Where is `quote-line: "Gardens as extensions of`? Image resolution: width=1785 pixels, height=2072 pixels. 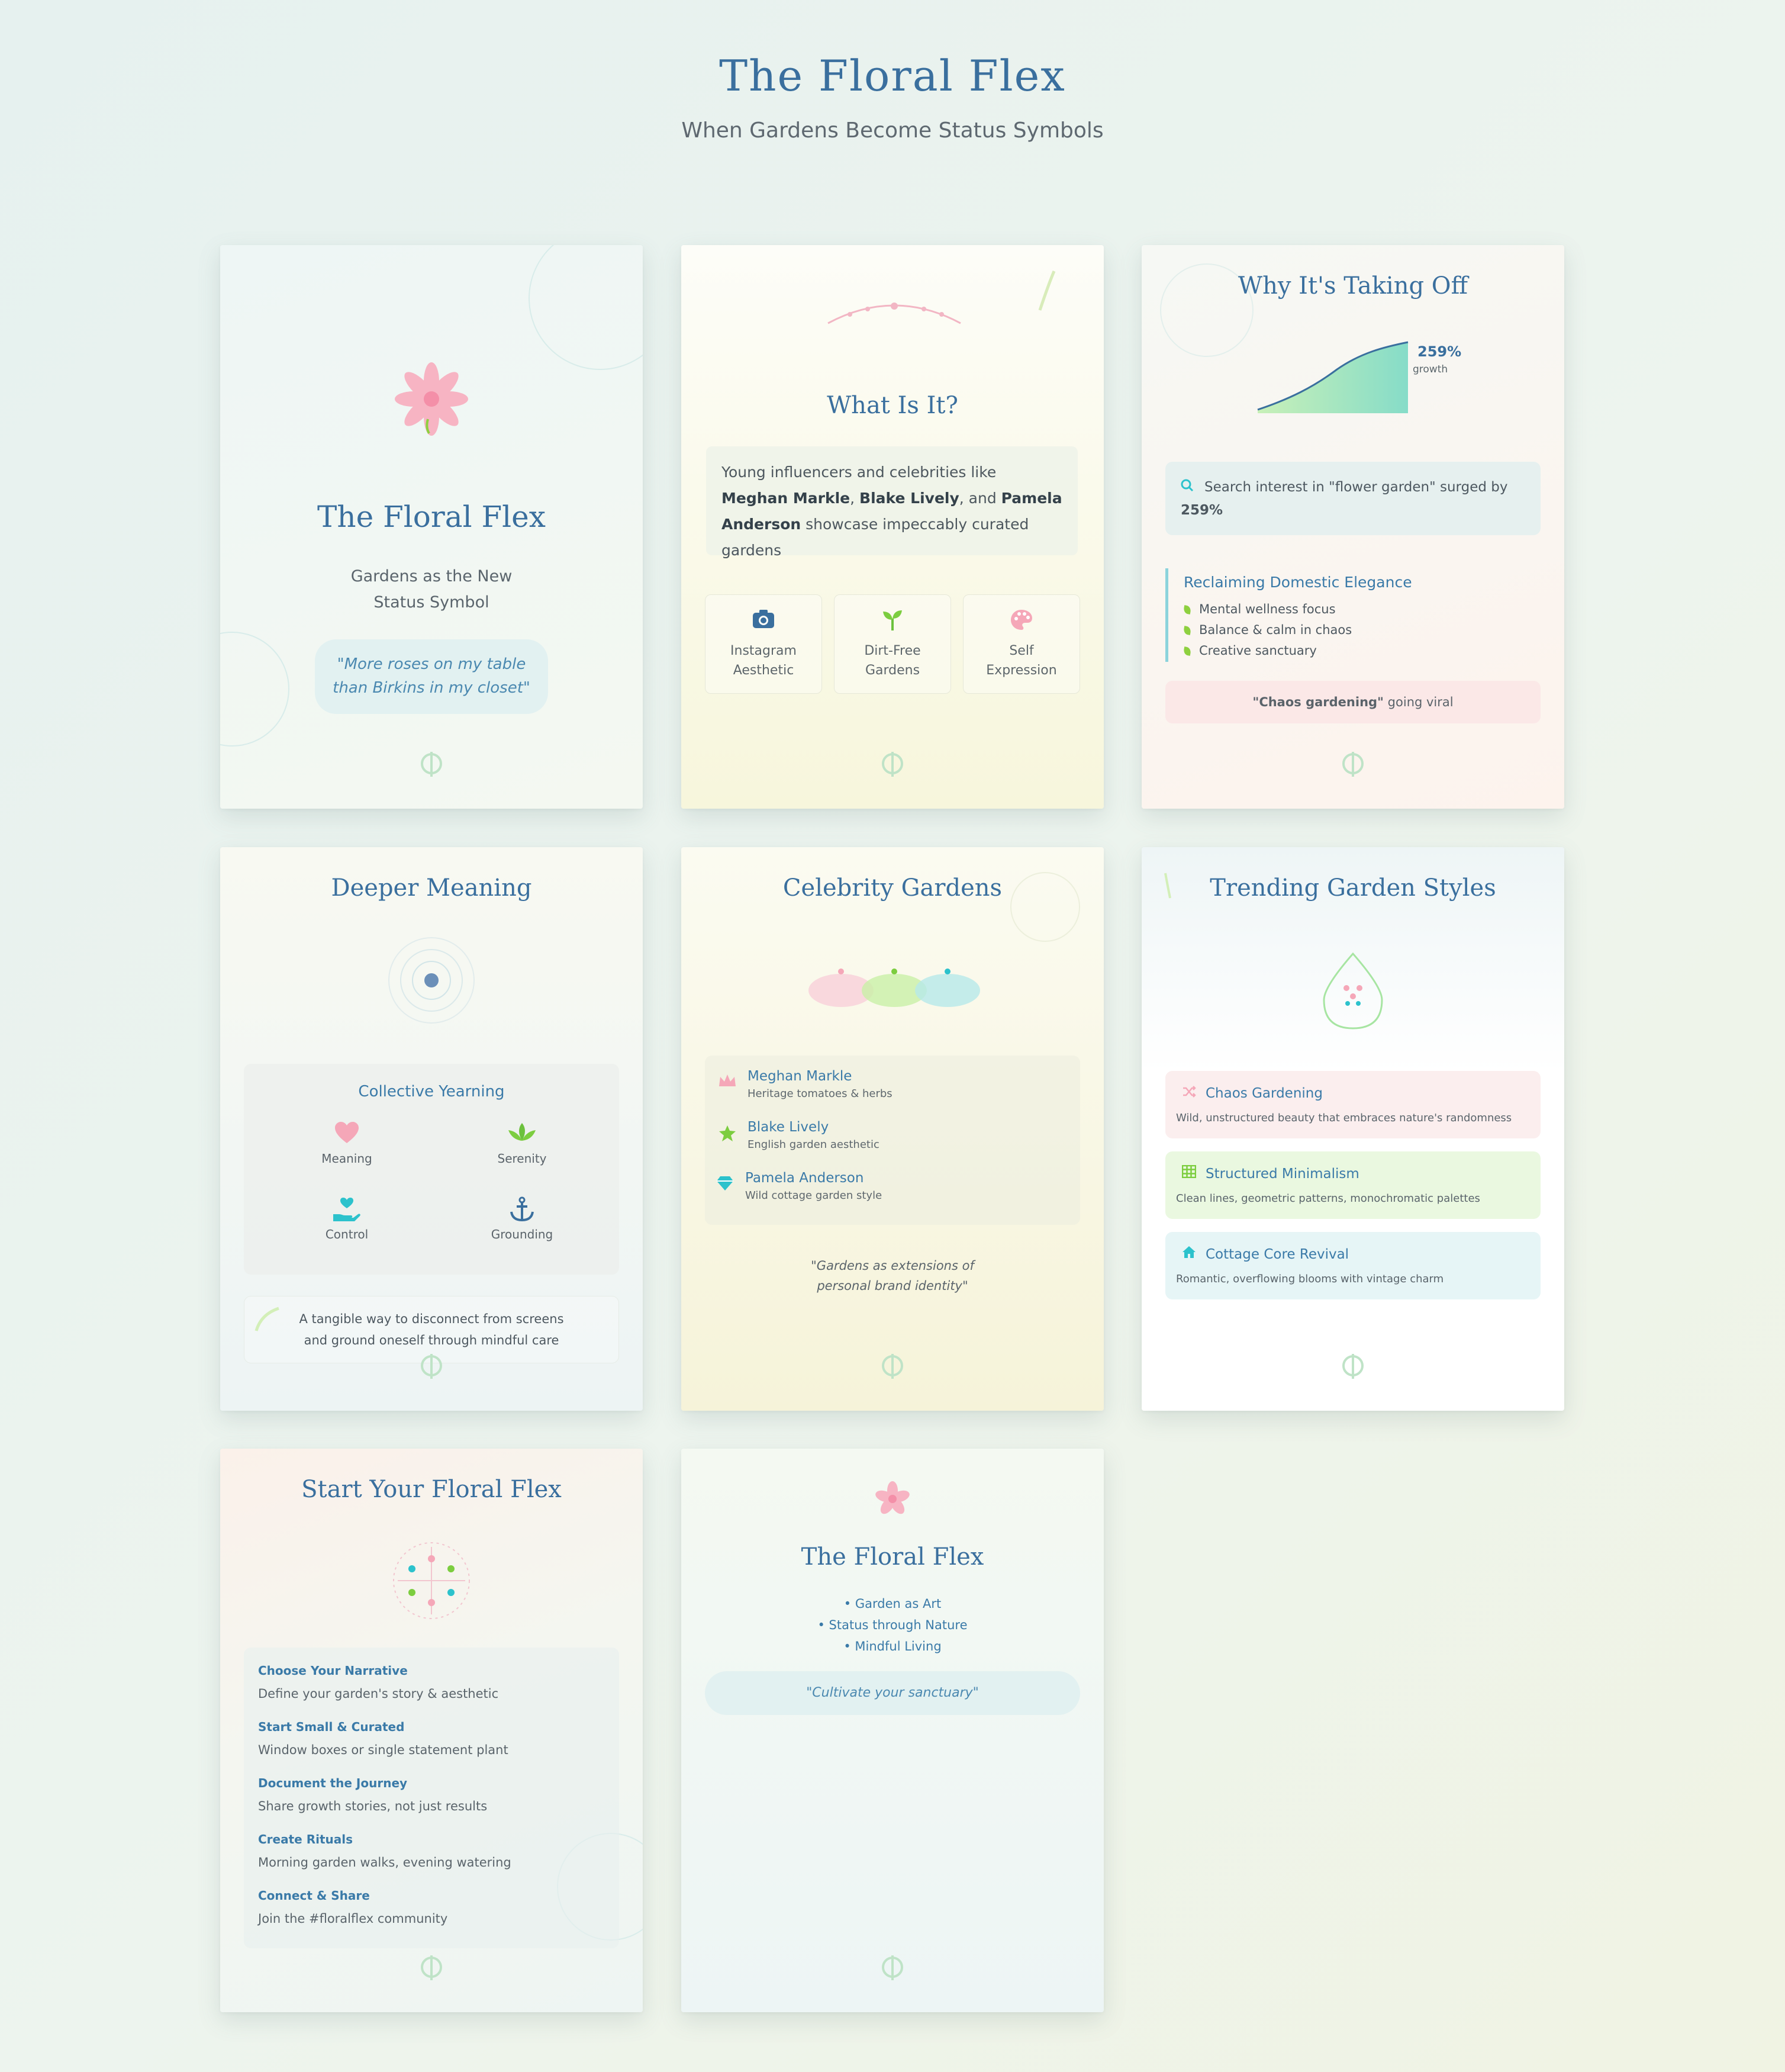
quote-line: "Gardens as extensions of is located at coordinates (892, 1266).